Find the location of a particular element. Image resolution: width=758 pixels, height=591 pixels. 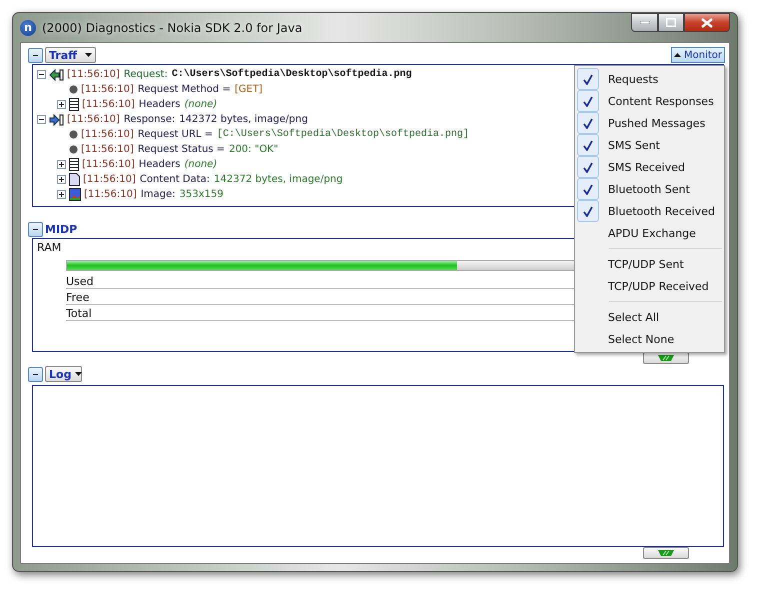

menu-item: Pushed Messages is located at coordinates (649, 123).